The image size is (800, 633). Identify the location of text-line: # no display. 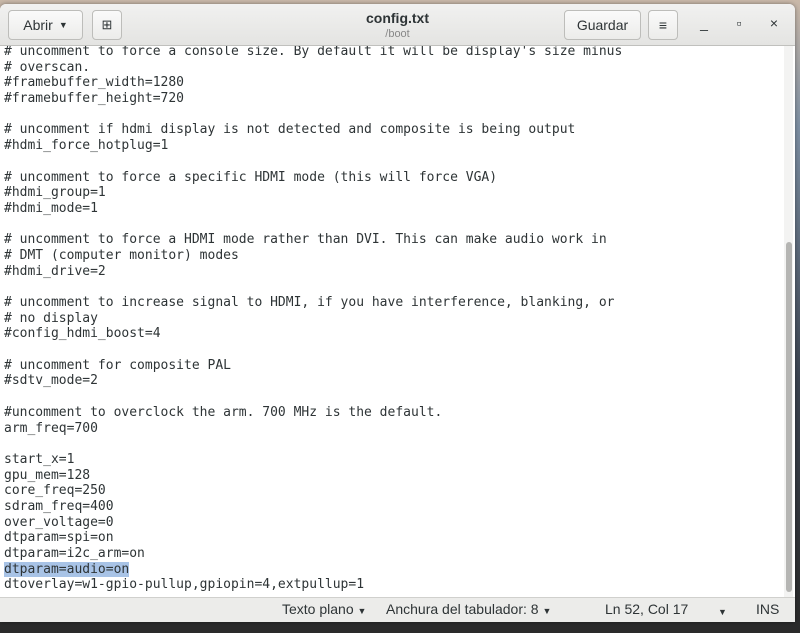
(313, 319).